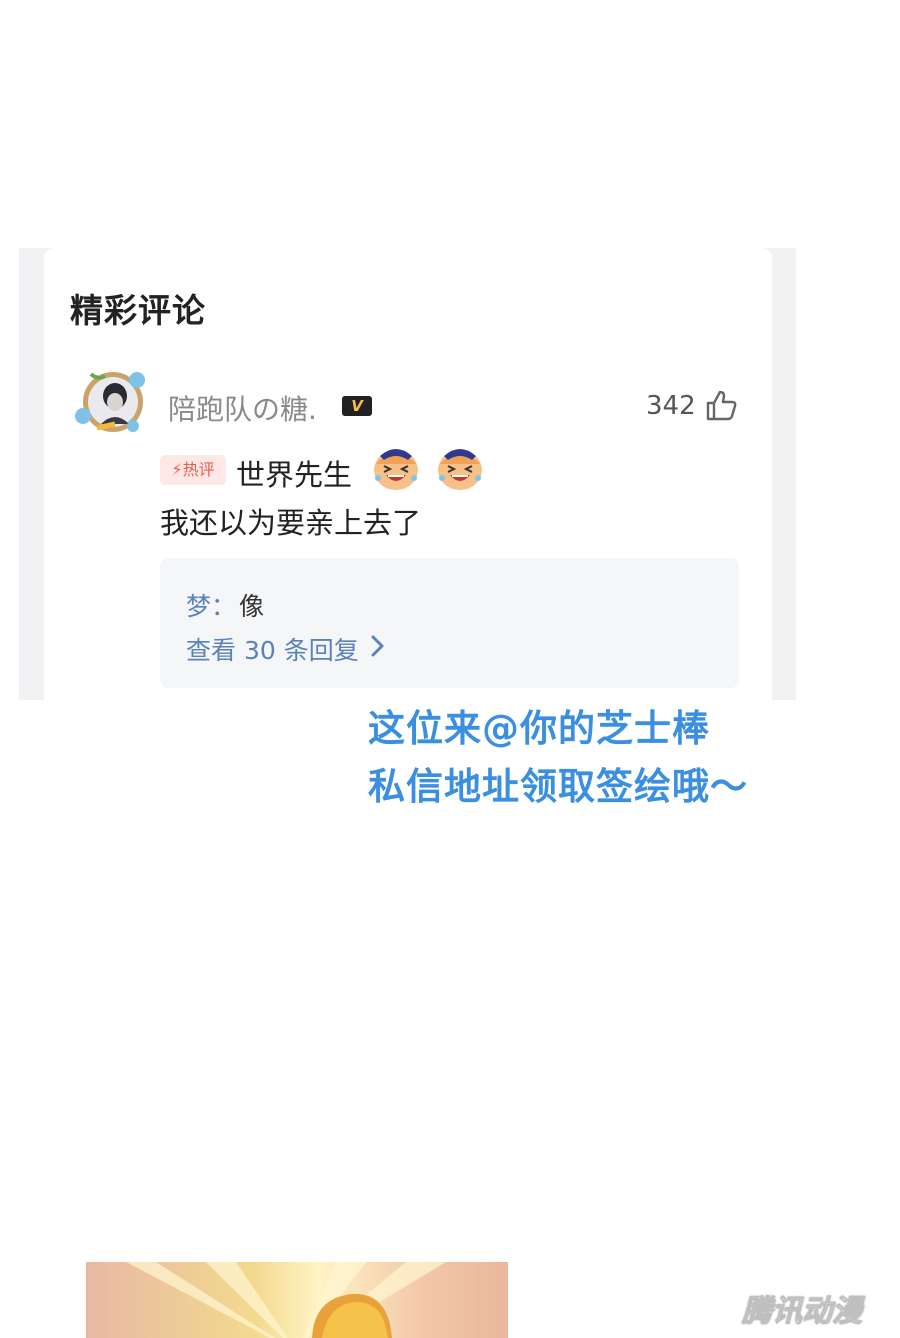  What do you see at coordinates (539, 728) in the screenshot?
I see `caption-line1: 这位来@你的芝士棒` at bounding box center [539, 728].